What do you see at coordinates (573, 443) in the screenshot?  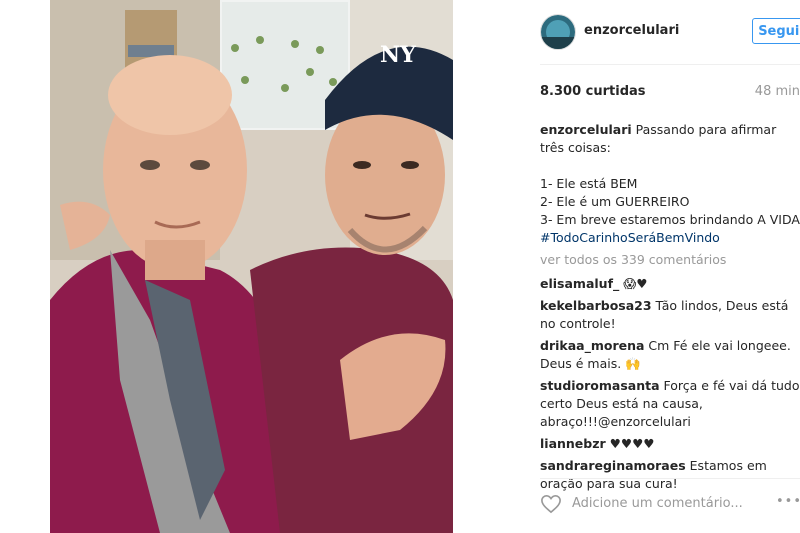 I see `comment-username: liannebzr` at bounding box center [573, 443].